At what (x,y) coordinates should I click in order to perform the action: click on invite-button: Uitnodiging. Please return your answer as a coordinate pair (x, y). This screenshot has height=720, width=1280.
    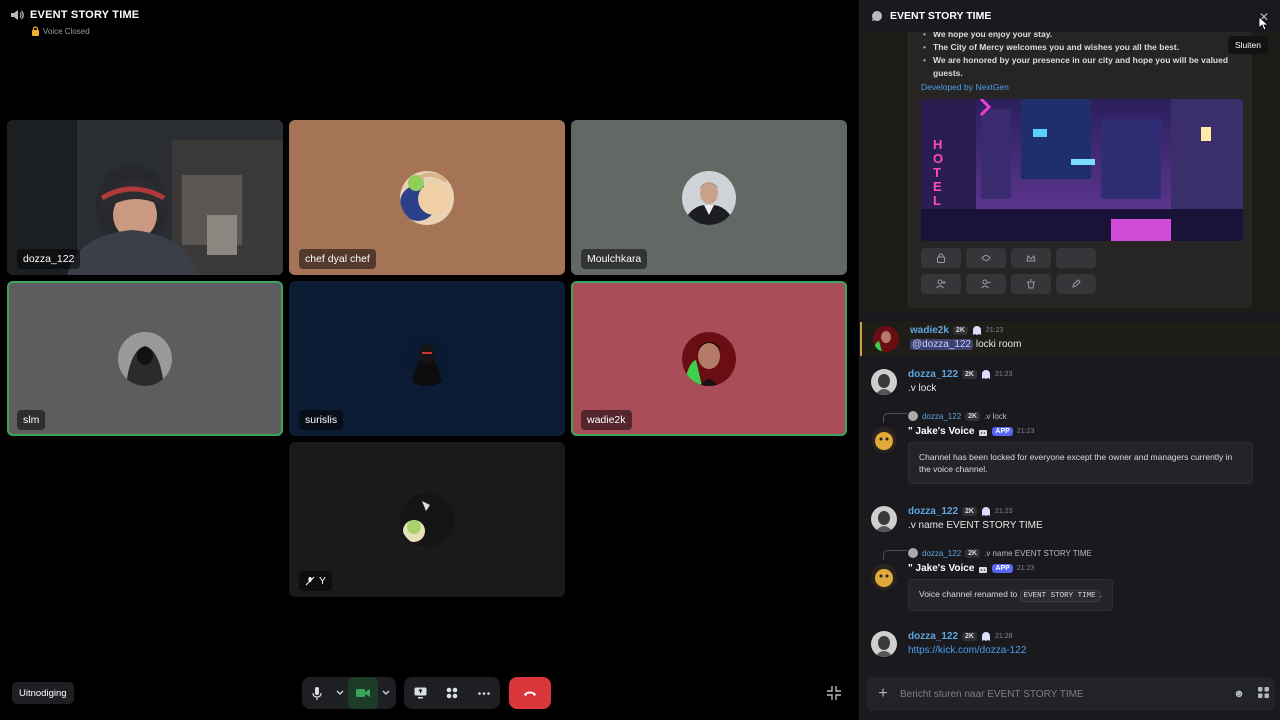
    Looking at the image, I should click on (43, 693).